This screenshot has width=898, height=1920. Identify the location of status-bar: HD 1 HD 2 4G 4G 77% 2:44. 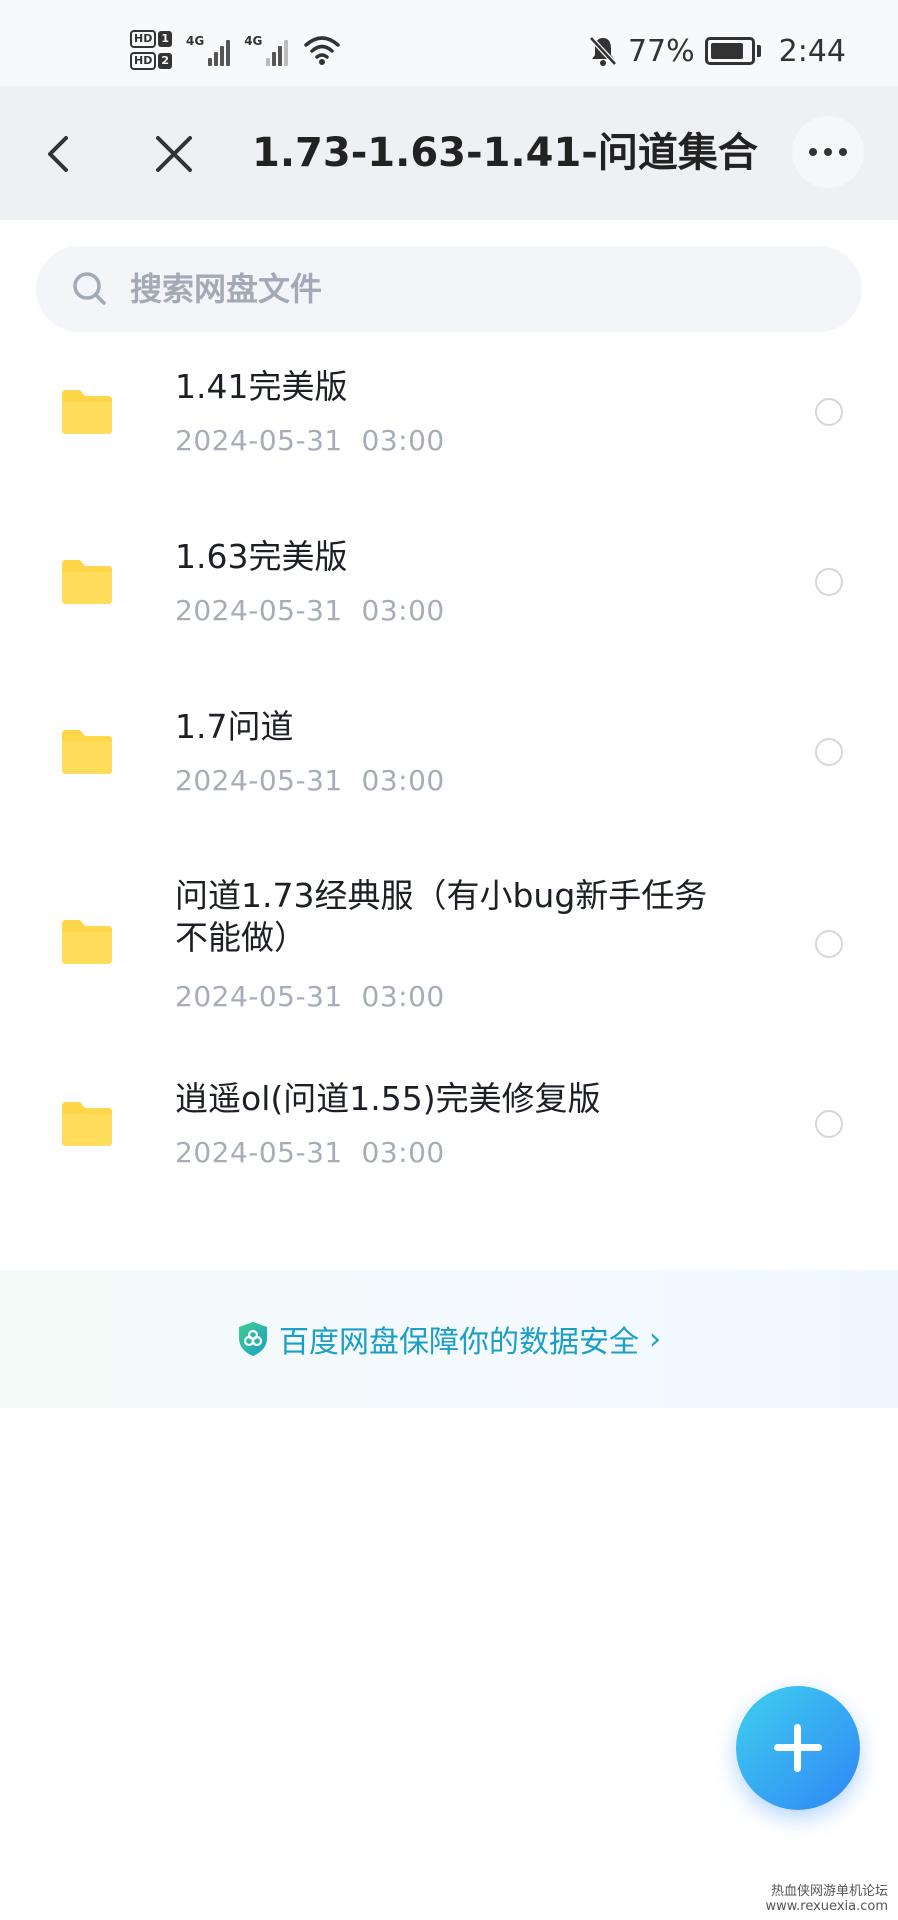
(449, 43).